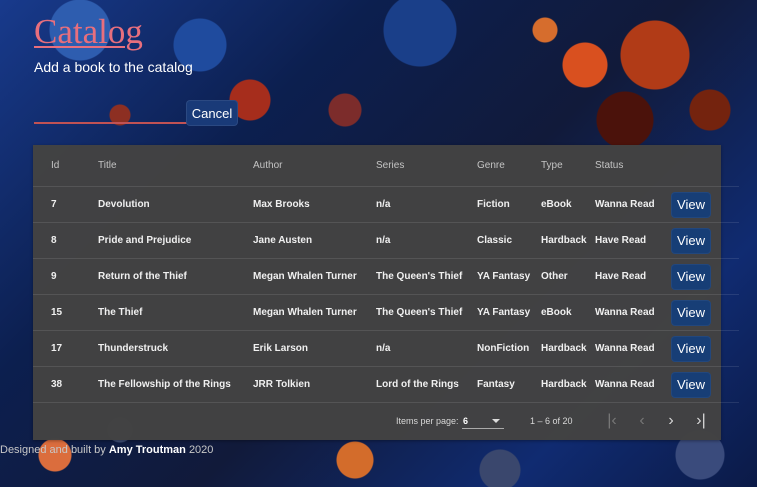 The image size is (757, 487). I want to click on table-paginator: Items per page: 6 1 – 6 of 20 |‹ ‹ › ›|, so click(377, 421).